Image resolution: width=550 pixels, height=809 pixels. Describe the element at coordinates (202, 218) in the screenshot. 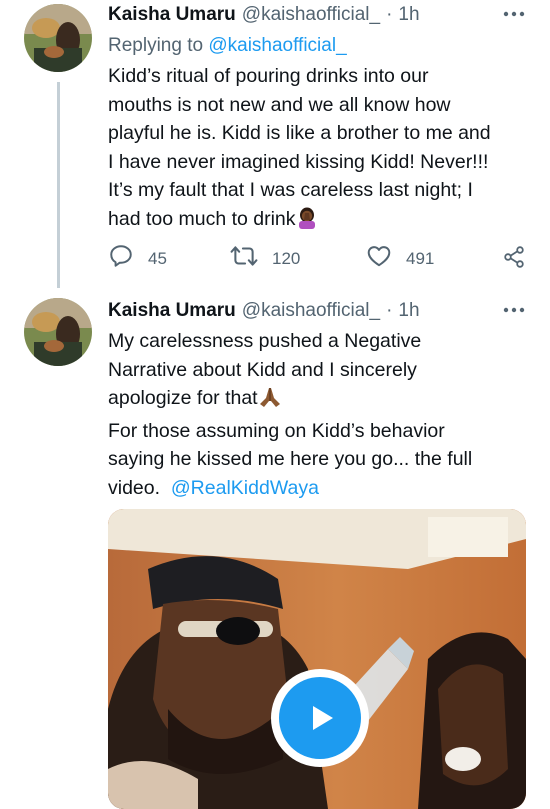

I see `tweet-text-line: had too much to drink` at that location.